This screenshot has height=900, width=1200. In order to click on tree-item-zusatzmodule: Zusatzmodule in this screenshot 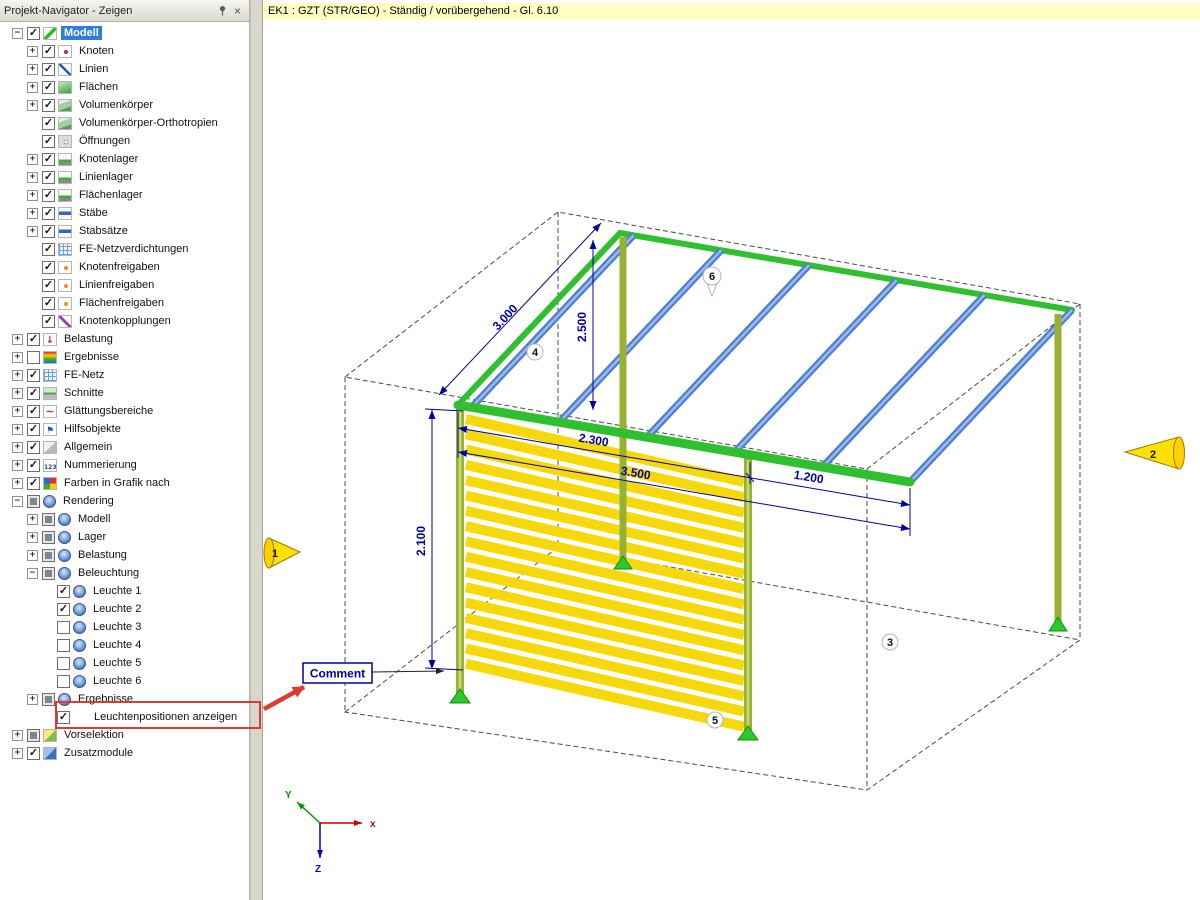, I will do `click(124, 753)`.